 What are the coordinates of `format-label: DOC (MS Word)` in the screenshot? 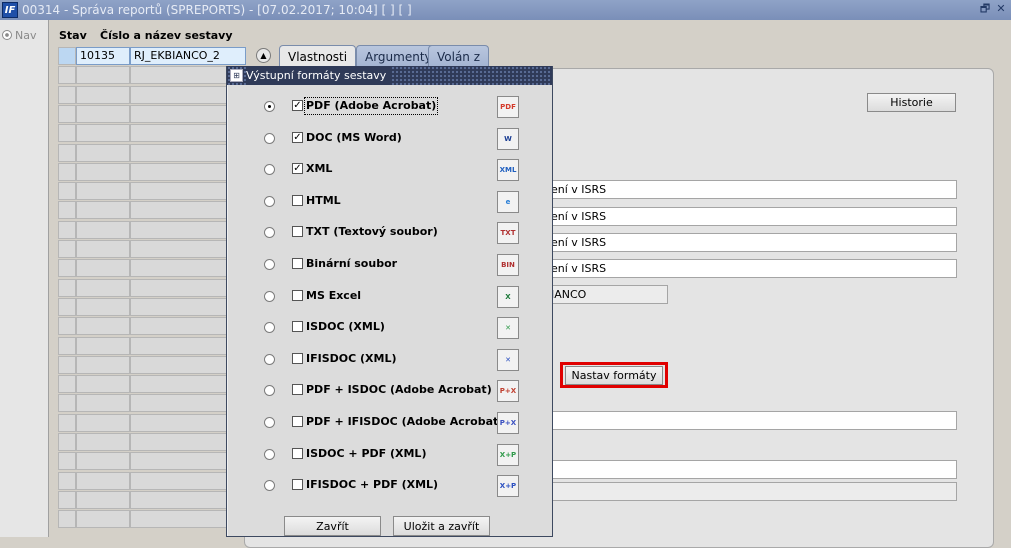 It's located at (354, 138).